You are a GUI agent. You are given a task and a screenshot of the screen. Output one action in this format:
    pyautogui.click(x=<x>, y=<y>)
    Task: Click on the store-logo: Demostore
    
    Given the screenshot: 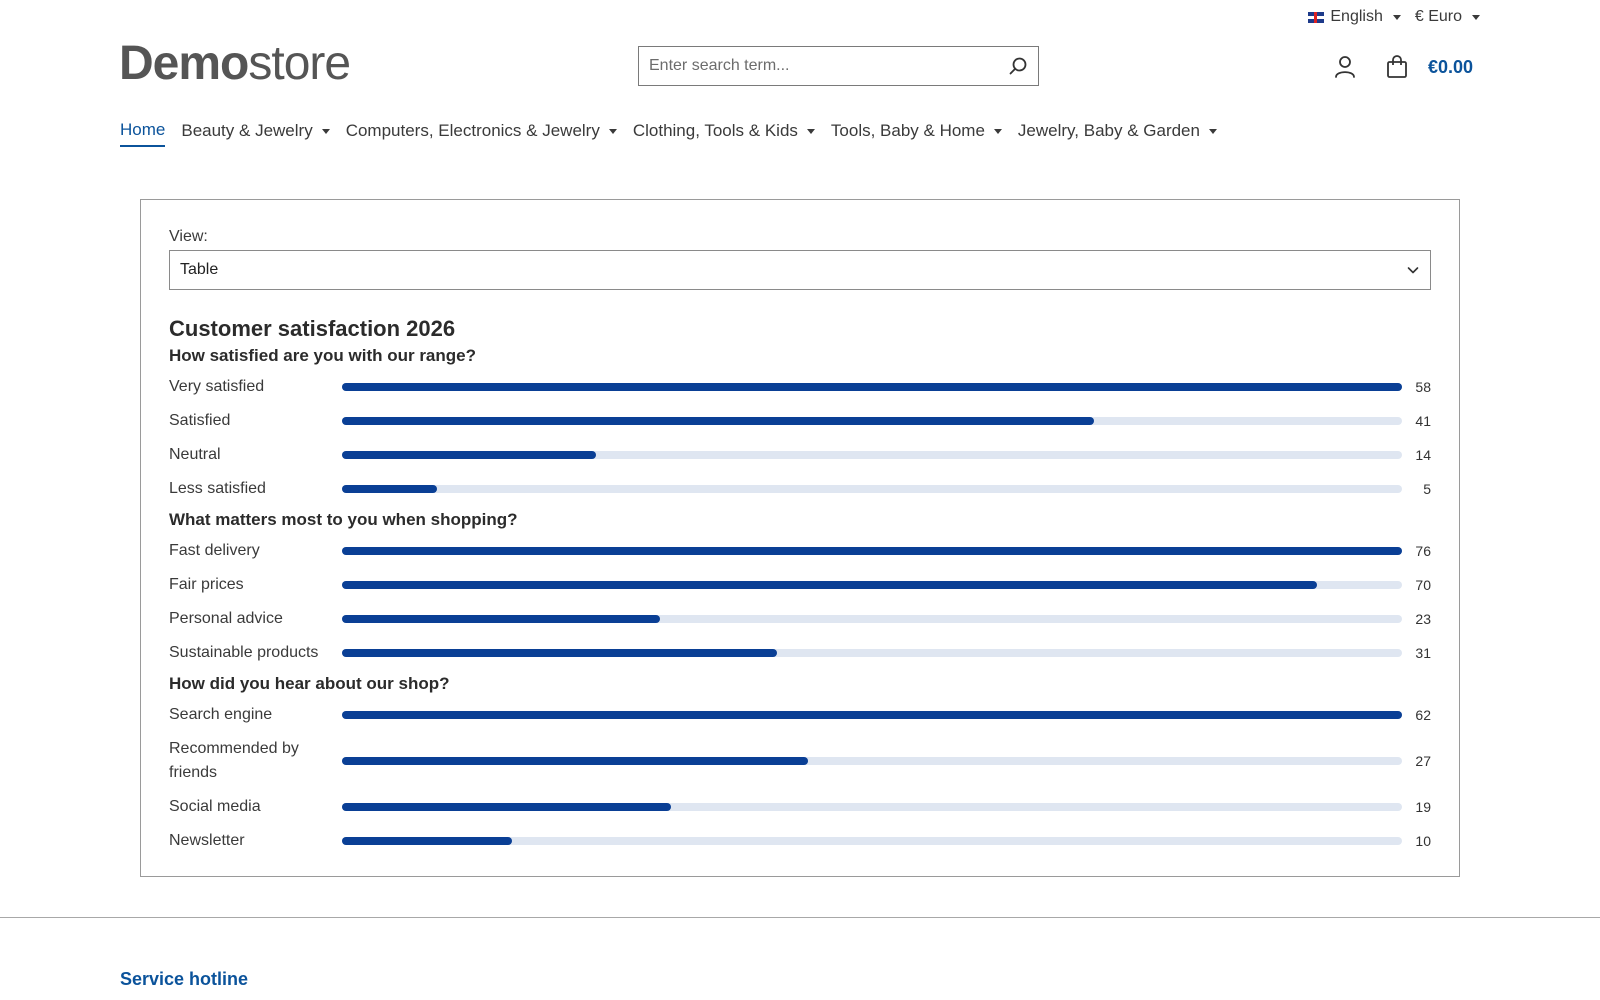 What is the action you would take?
    pyautogui.click(x=235, y=63)
    